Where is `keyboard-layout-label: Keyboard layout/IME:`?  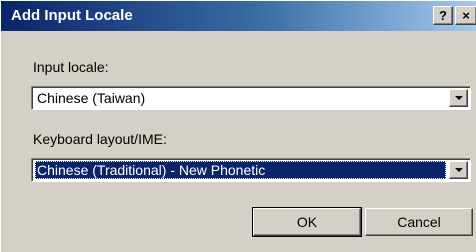 keyboard-layout-label: Keyboard layout/IME: is located at coordinates (100, 139).